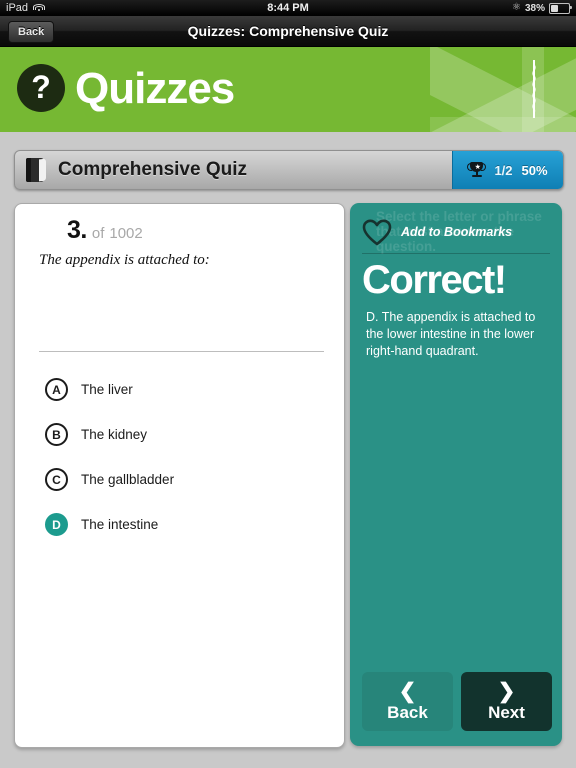 The image size is (576, 768). Describe the element at coordinates (503, 170) in the screenshot. I see `score-fraction: 1/2` at that location.